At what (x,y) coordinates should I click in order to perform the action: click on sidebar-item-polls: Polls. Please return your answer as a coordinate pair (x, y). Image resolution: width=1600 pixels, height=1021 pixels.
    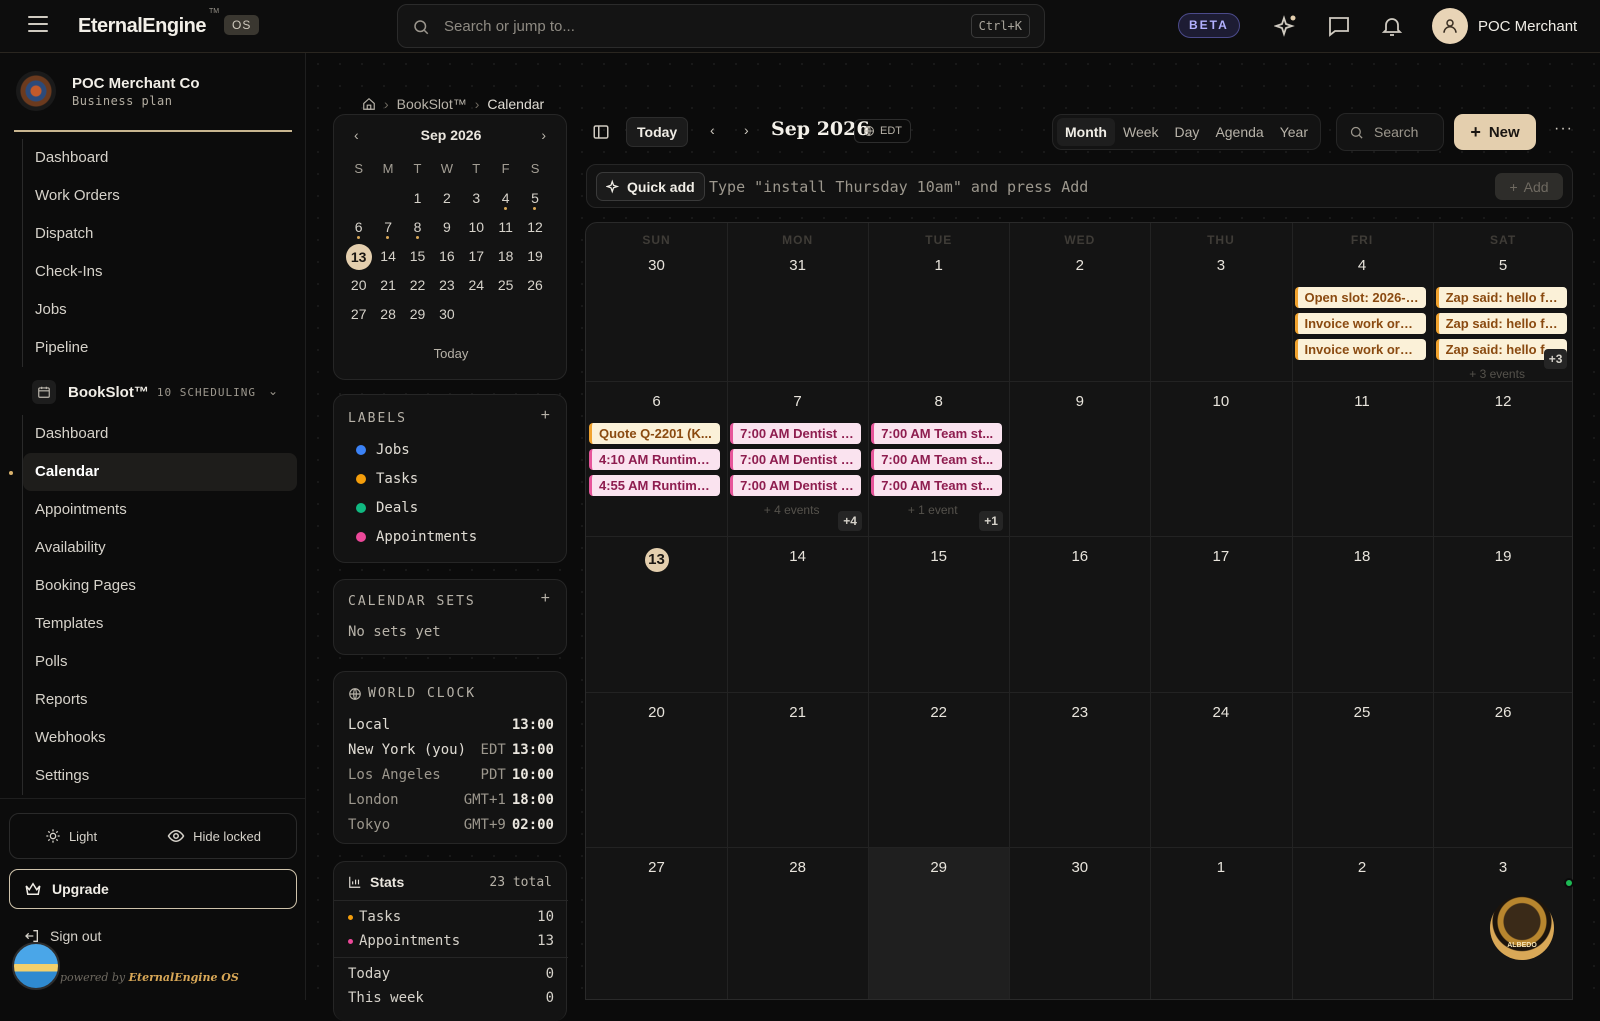
    Looking at the image, I should click on (160, 662).